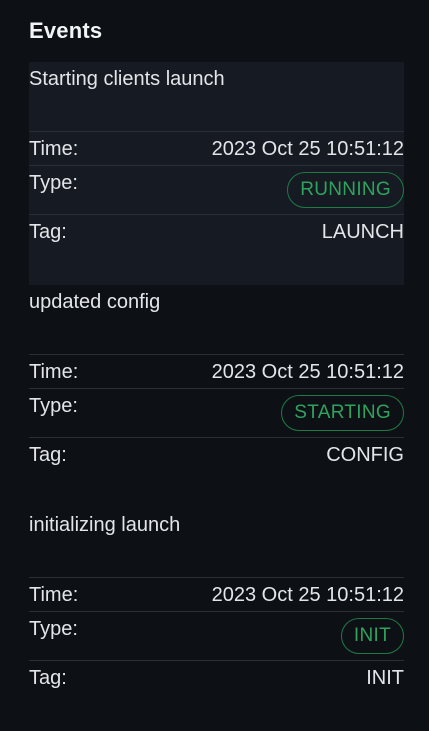 The image size is (429, 731). Describe the element at coordinates (342, 413) in the screenshot. I see `status-badge: STARTING` at that location.